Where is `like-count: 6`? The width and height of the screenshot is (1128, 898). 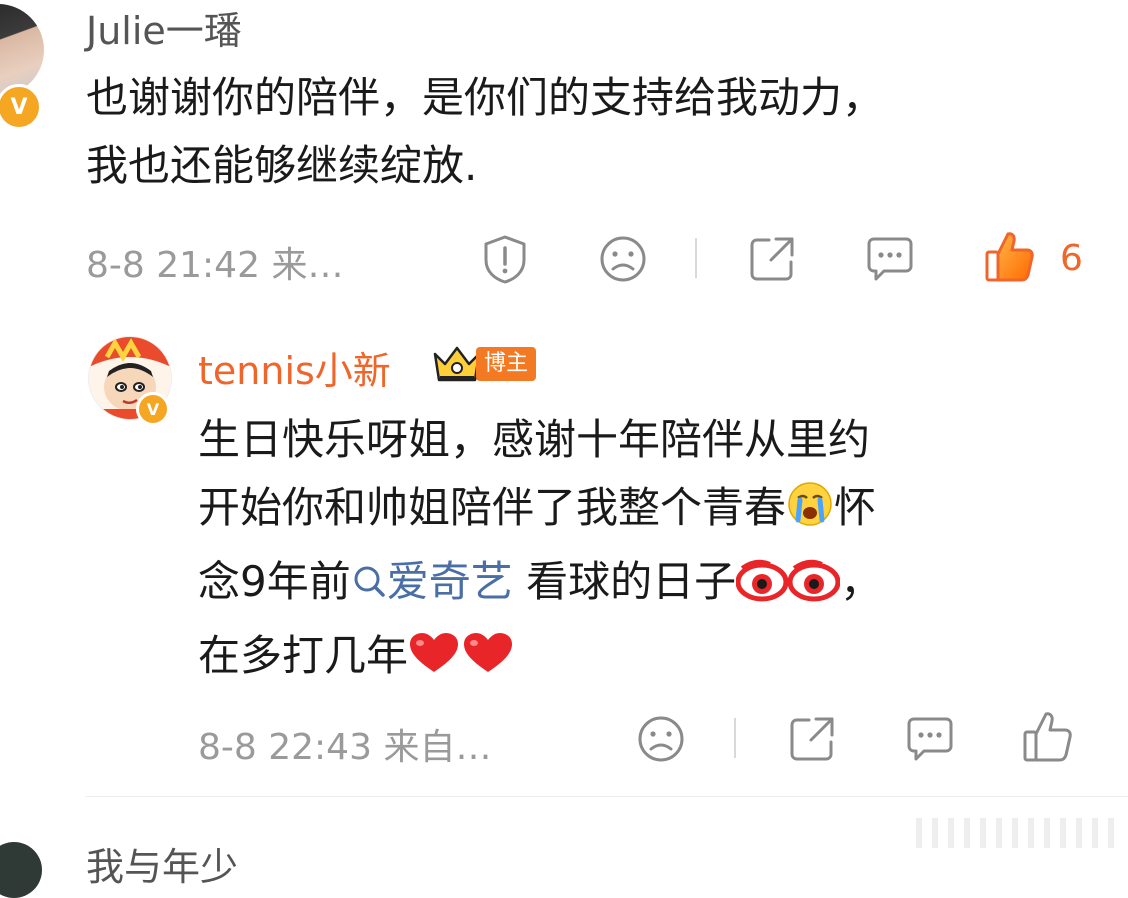 like-count: 6 is located at coordinates (1071, 258).